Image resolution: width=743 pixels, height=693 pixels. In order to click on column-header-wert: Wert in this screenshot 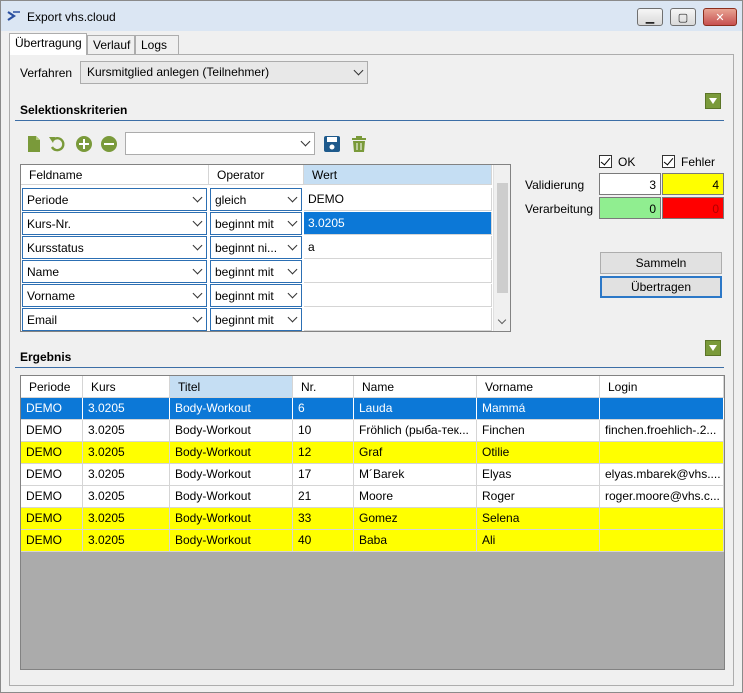, I will do `click(398, 175)`.